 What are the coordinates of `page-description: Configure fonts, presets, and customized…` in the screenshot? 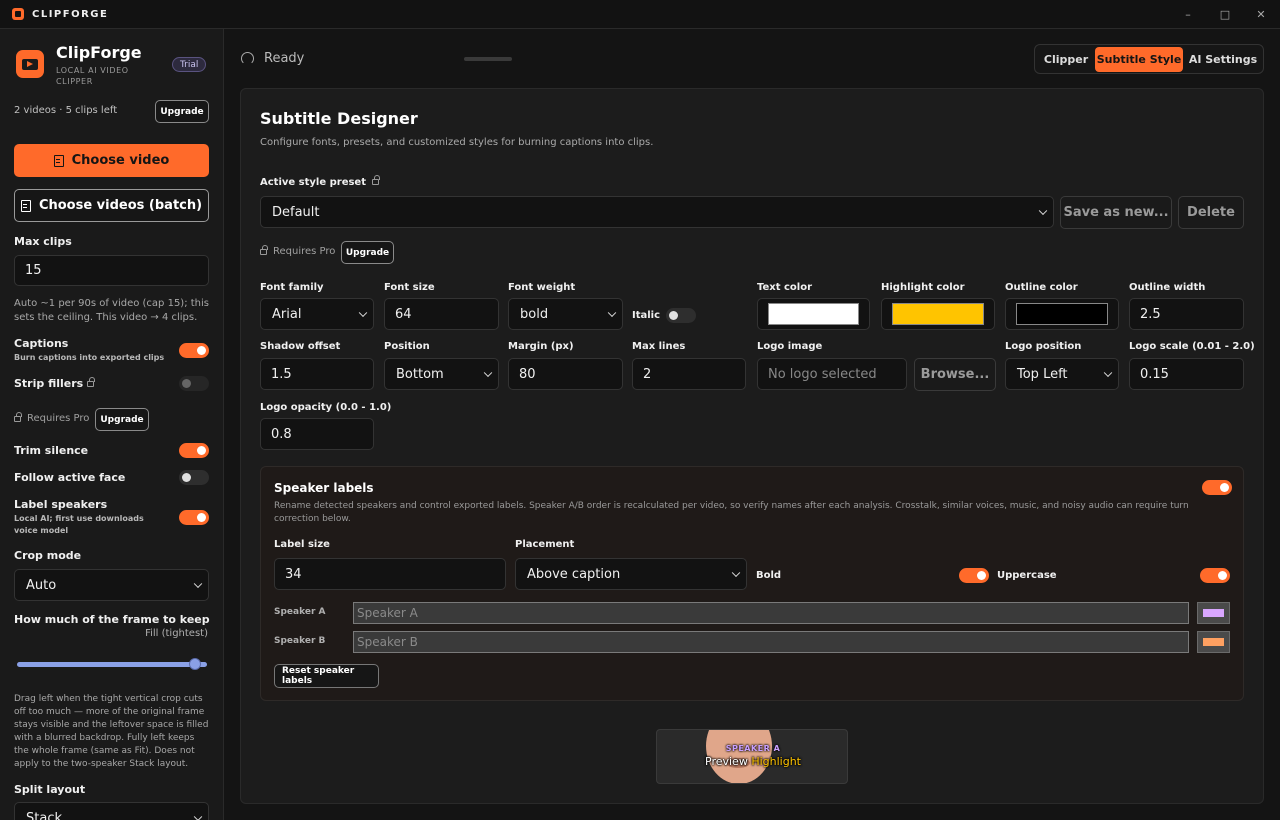 It's located at (457, 142).